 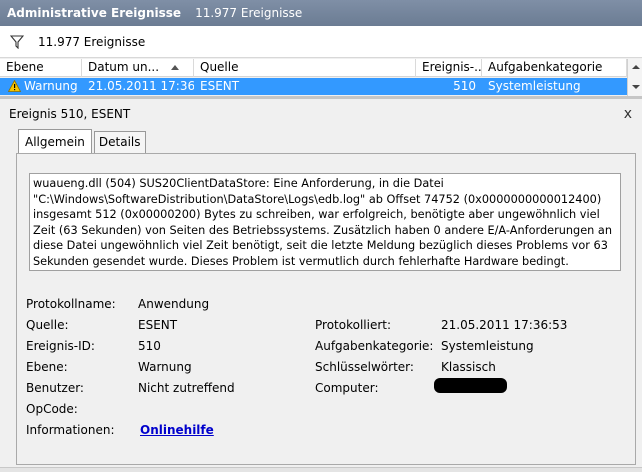 What do you see at coordinates (464, 86) in the screenshot?
I see `row-event-id-cell: 510` at bounding box center [464, 86].